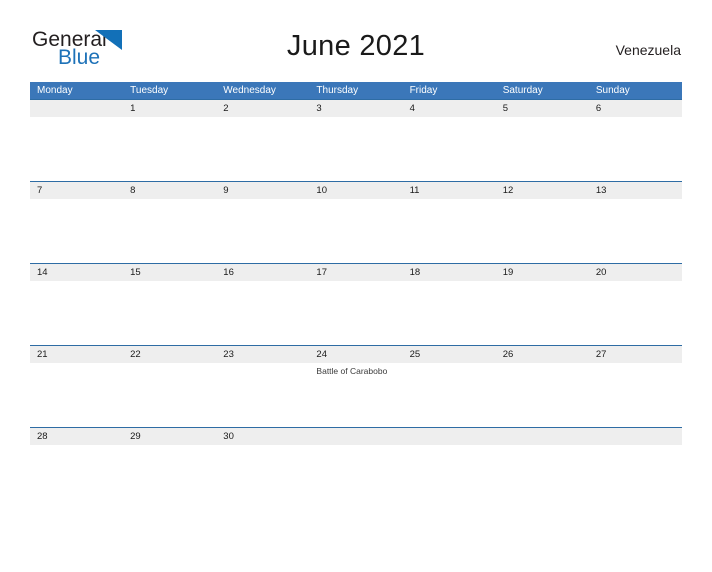  I want to click on date-cell: 28, so click(76, 436).